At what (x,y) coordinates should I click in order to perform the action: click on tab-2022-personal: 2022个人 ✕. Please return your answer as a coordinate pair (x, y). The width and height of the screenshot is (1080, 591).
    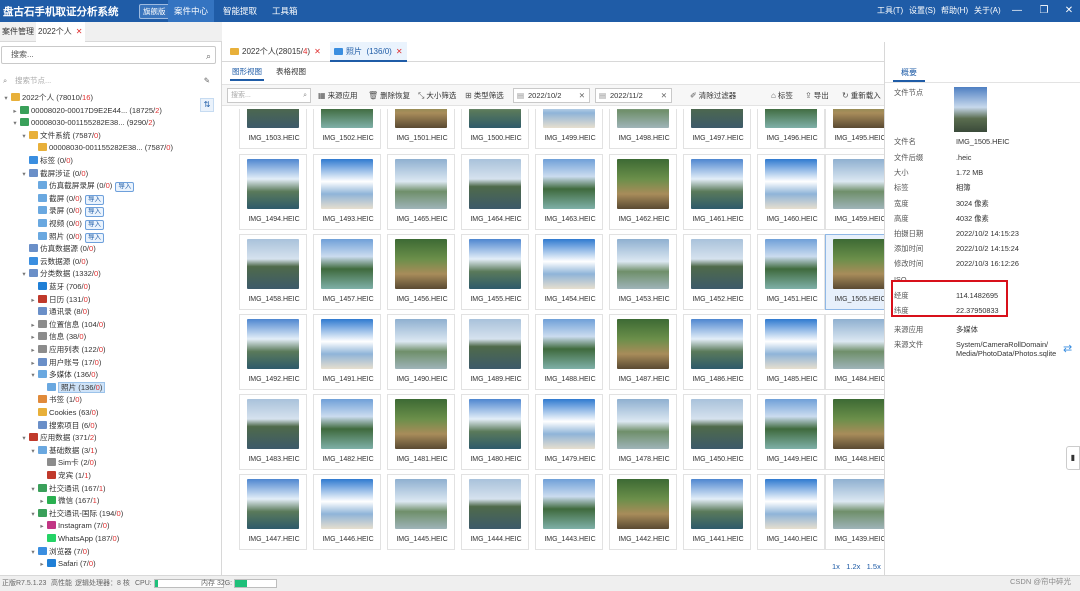
    Looking at the image, I should click on (60, 32).